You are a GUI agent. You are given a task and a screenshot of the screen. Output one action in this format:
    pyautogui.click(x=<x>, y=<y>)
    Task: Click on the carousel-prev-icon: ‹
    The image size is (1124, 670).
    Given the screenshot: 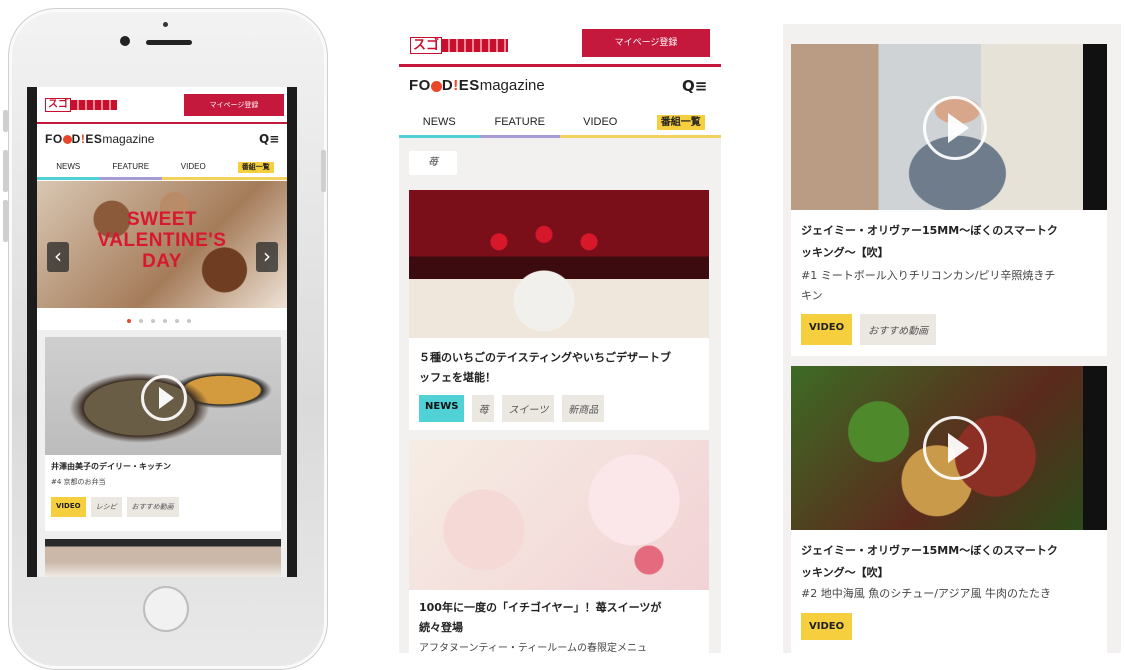 What is the action you would take?
    pyautogui.click(x=58, y=257)
    